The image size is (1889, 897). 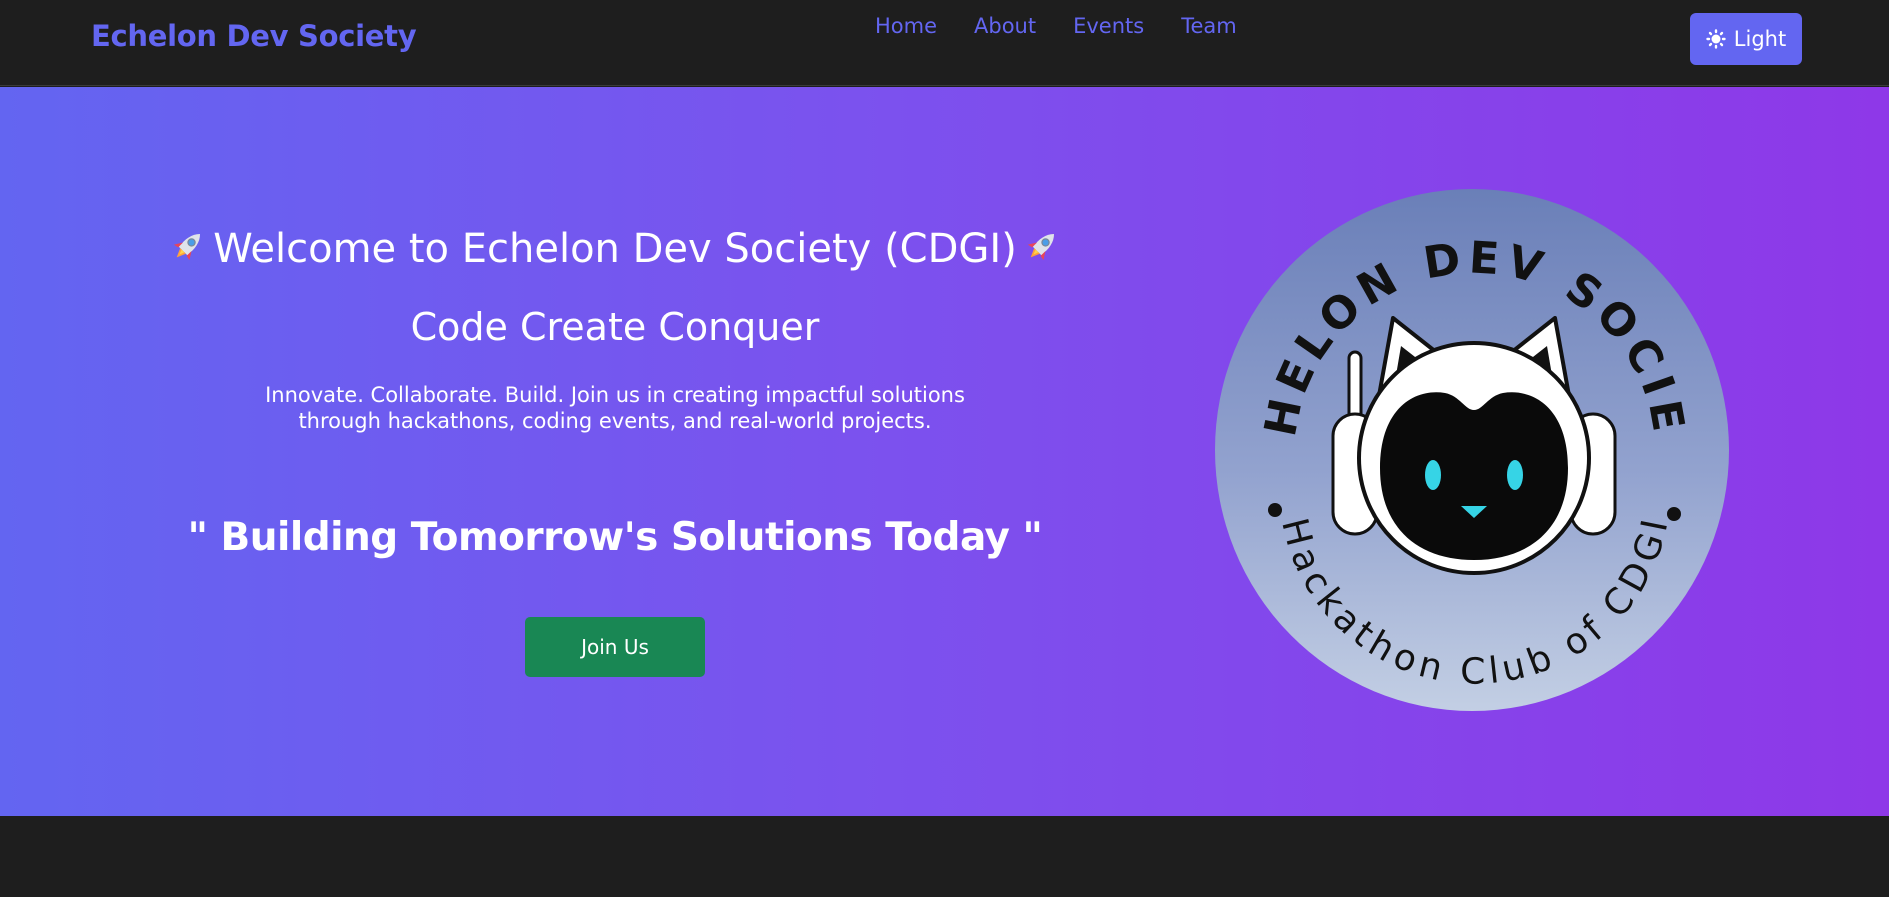 I want to click on nav-links: Home About Events Team, so click(x=1074, y=26).